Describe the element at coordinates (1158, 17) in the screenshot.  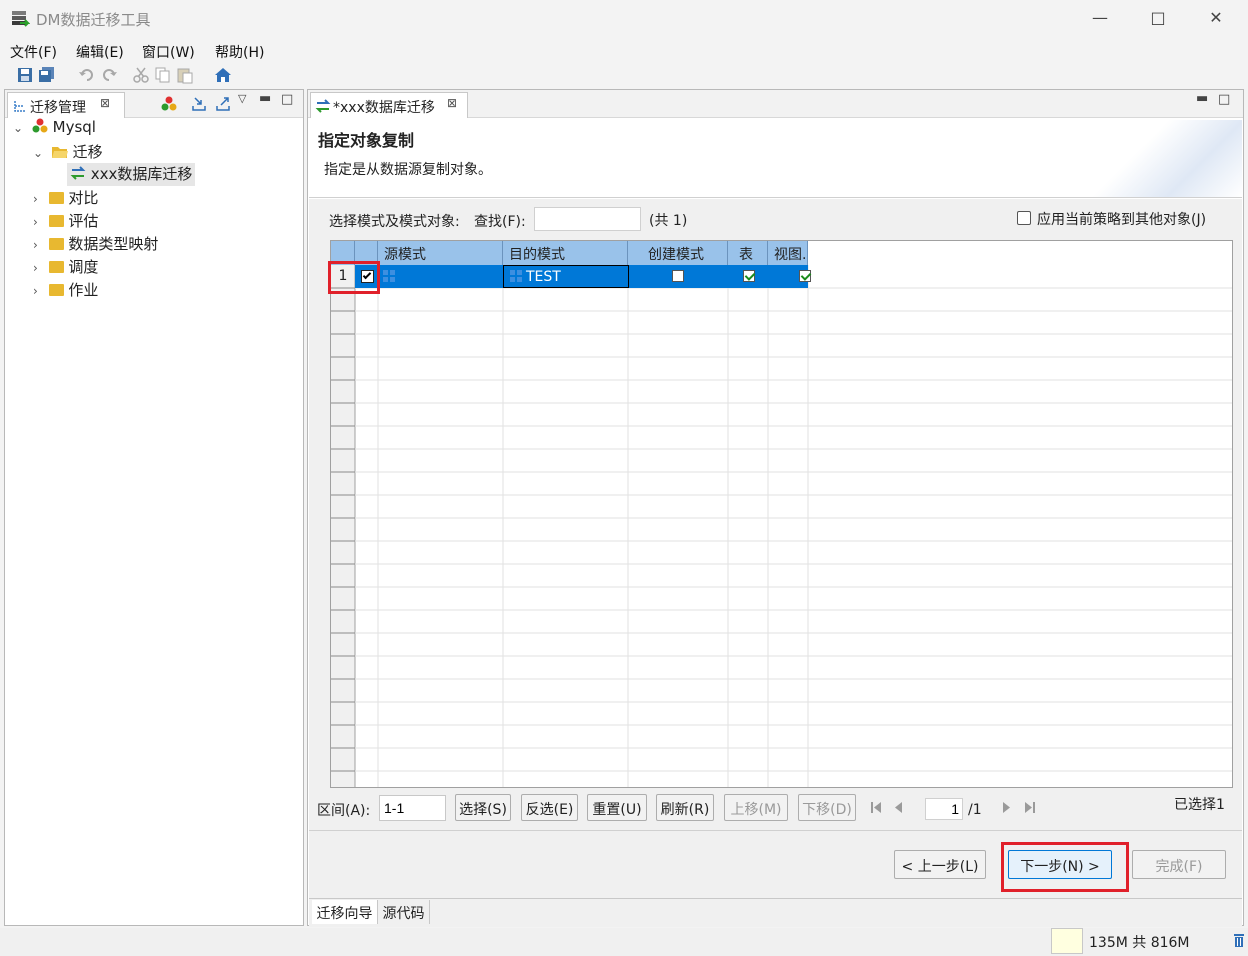
I see `maximize-button: □` at that location.